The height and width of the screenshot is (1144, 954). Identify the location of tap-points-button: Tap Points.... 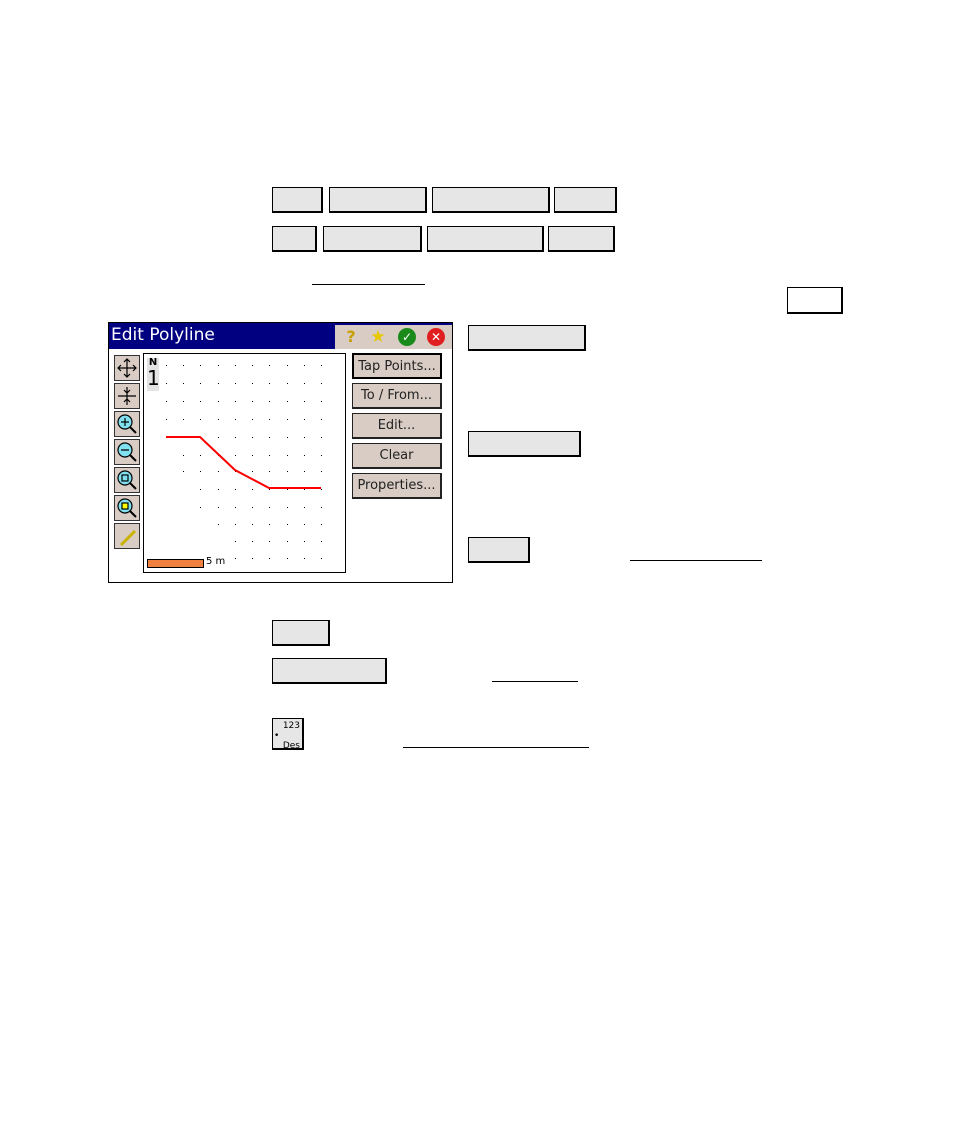
(397, 366).